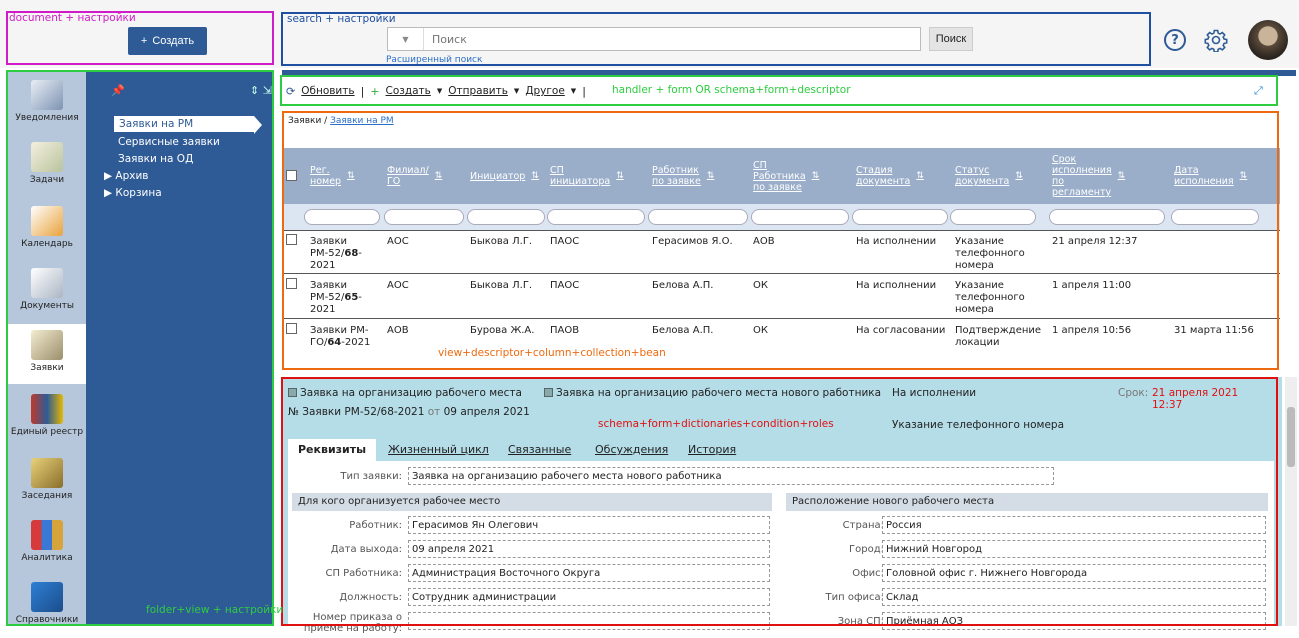  I want to click on country-field: Россия, so click(1074, 525).